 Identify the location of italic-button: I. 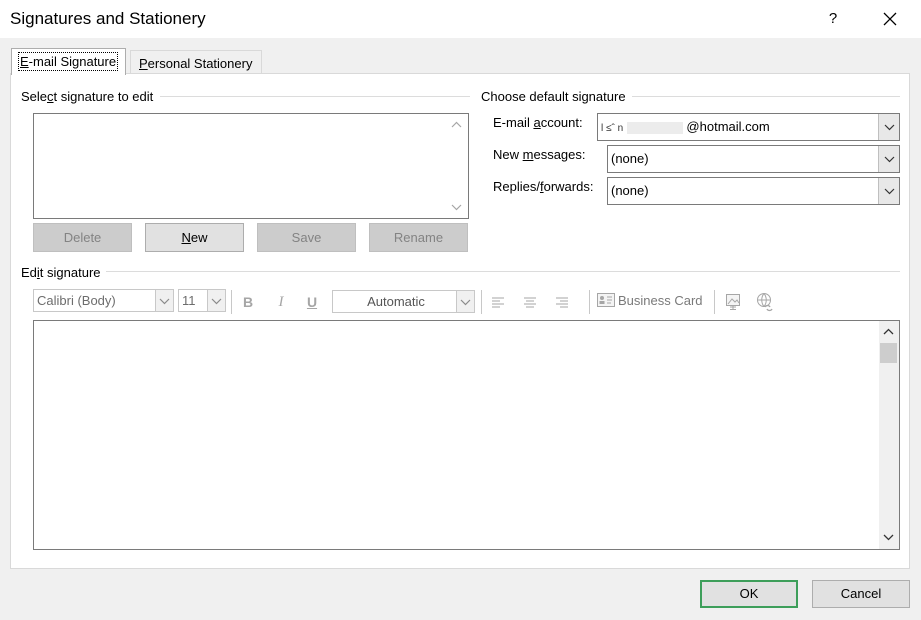
(281, 302).